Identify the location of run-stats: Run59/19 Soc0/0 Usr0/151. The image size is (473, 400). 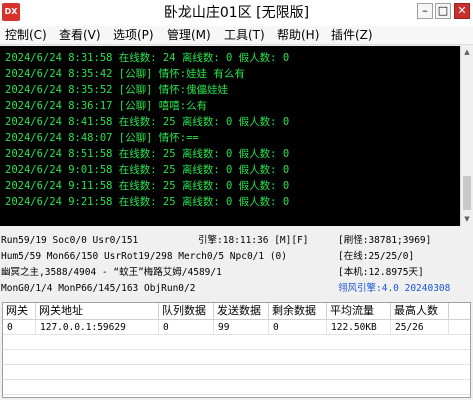
(70, 240).